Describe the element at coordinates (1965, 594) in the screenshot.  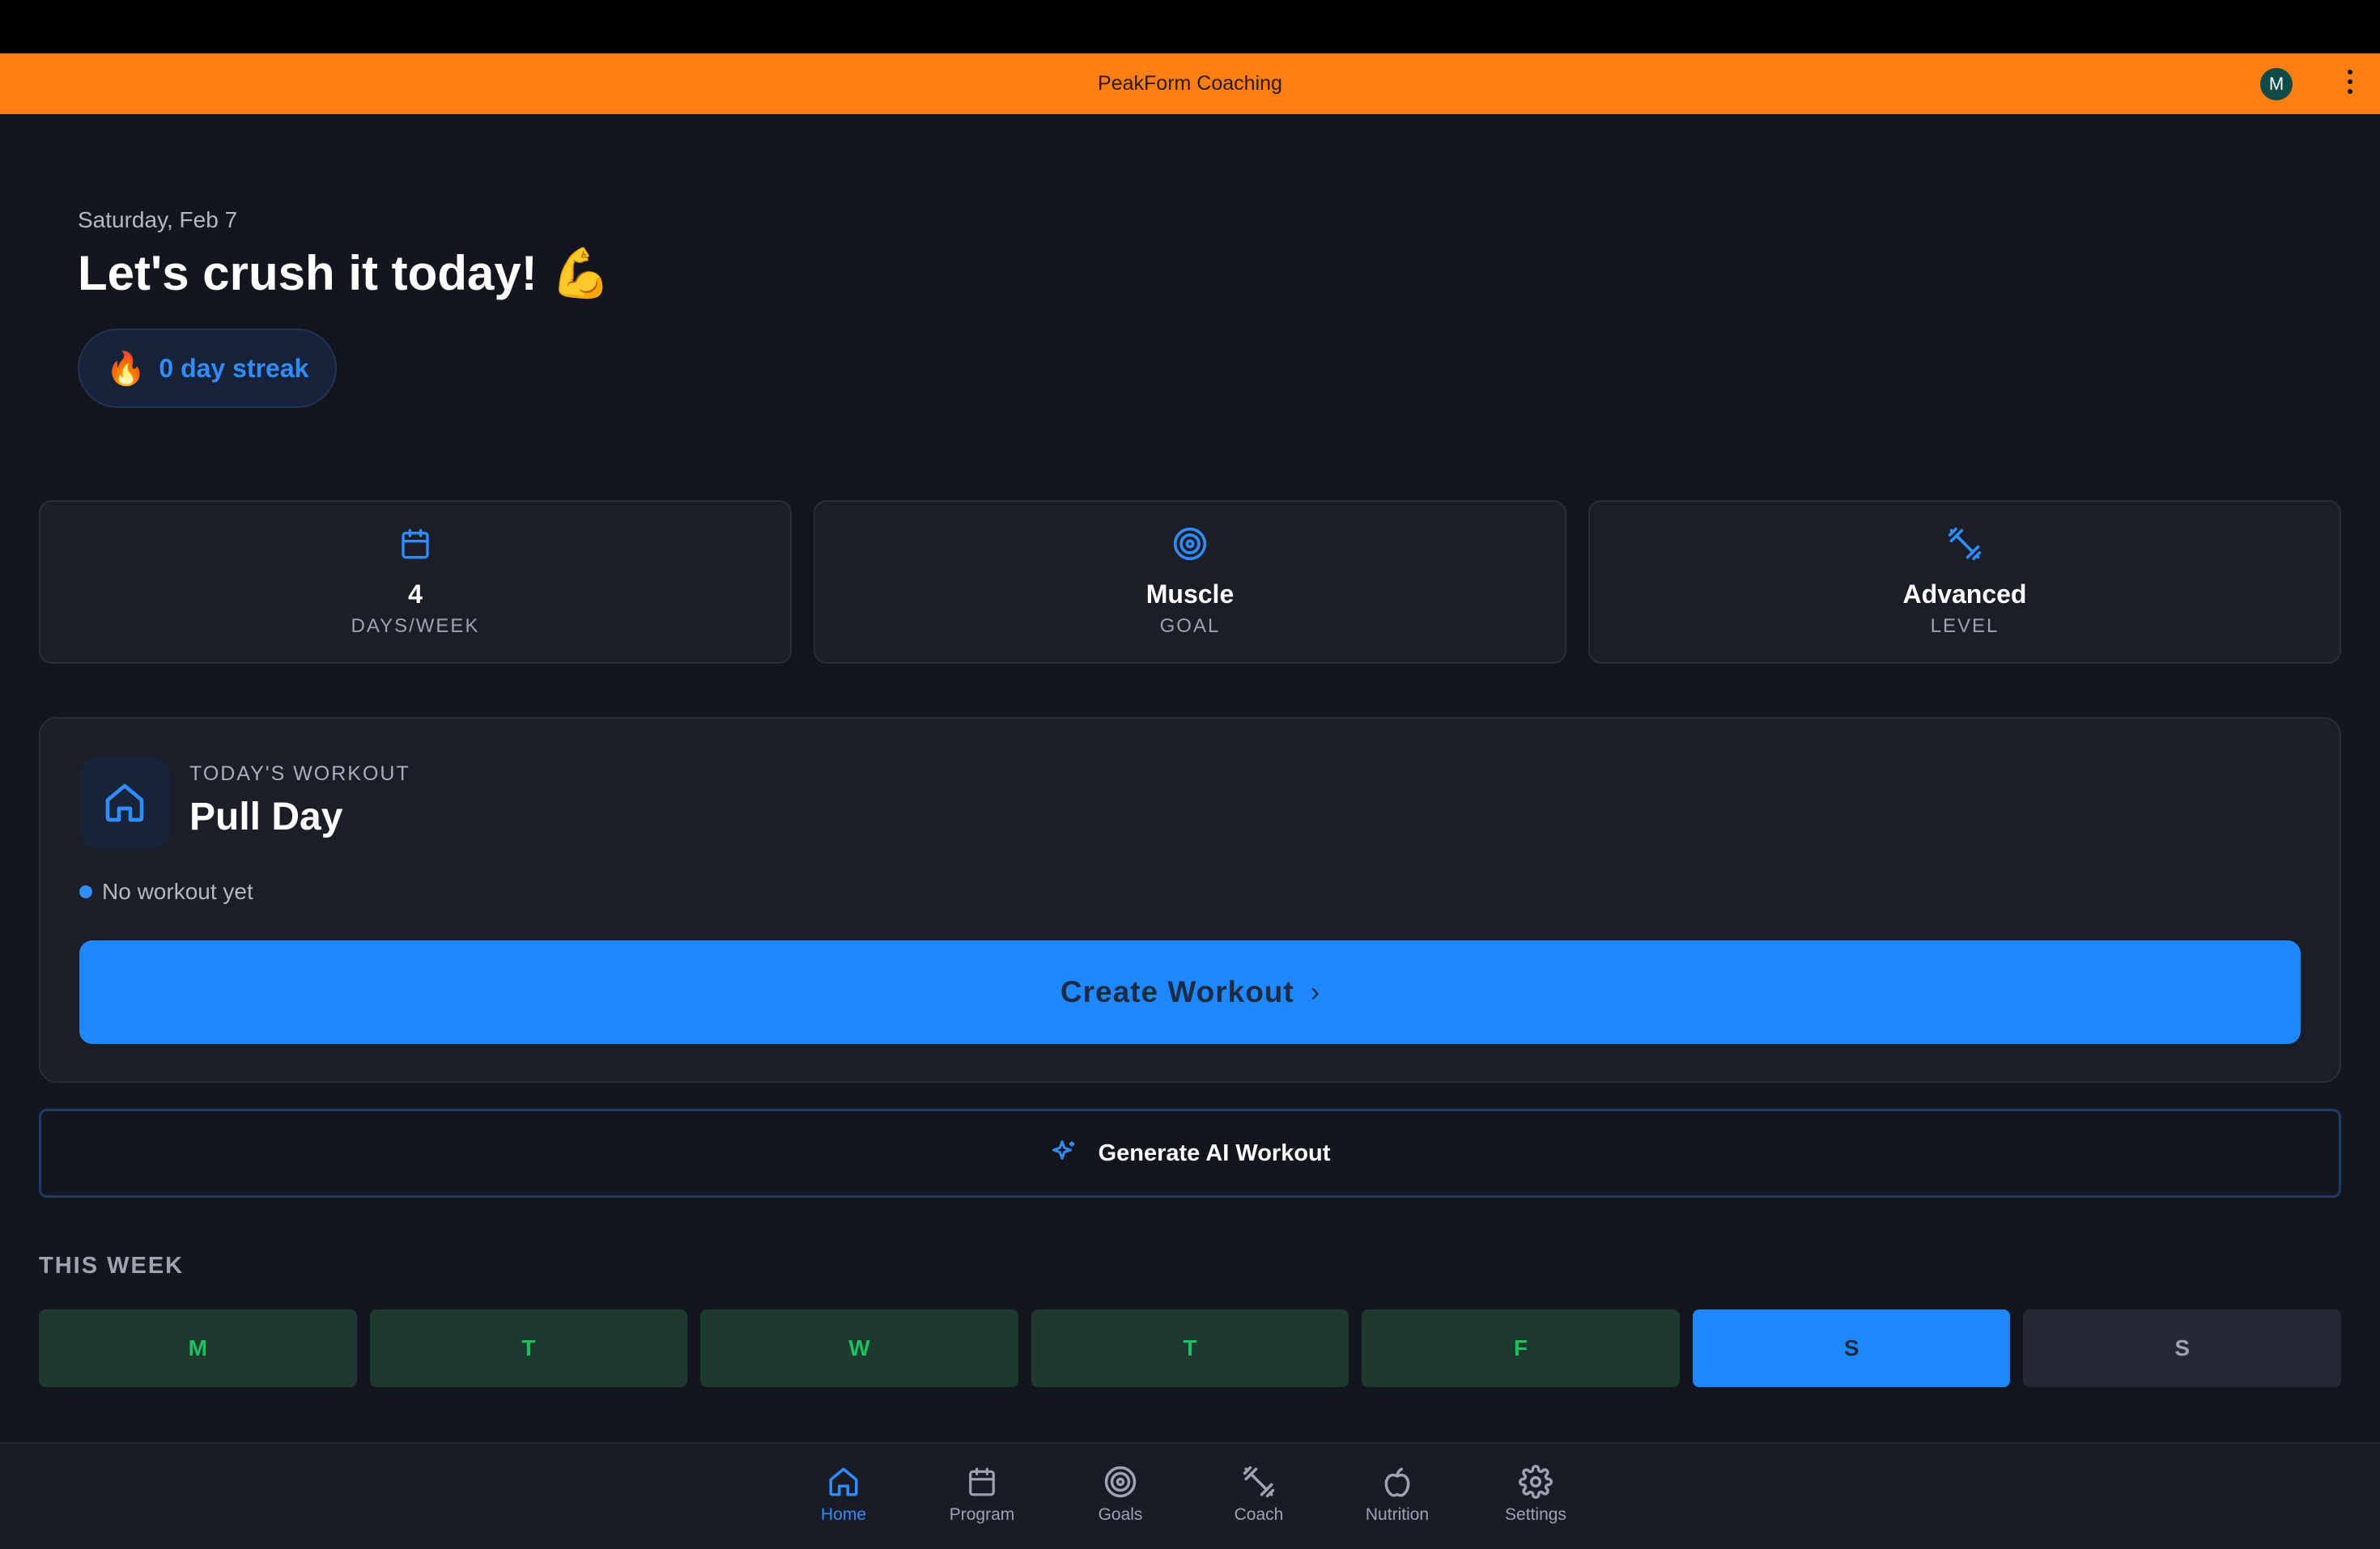
I see `stat-value: Advanced` at that location.